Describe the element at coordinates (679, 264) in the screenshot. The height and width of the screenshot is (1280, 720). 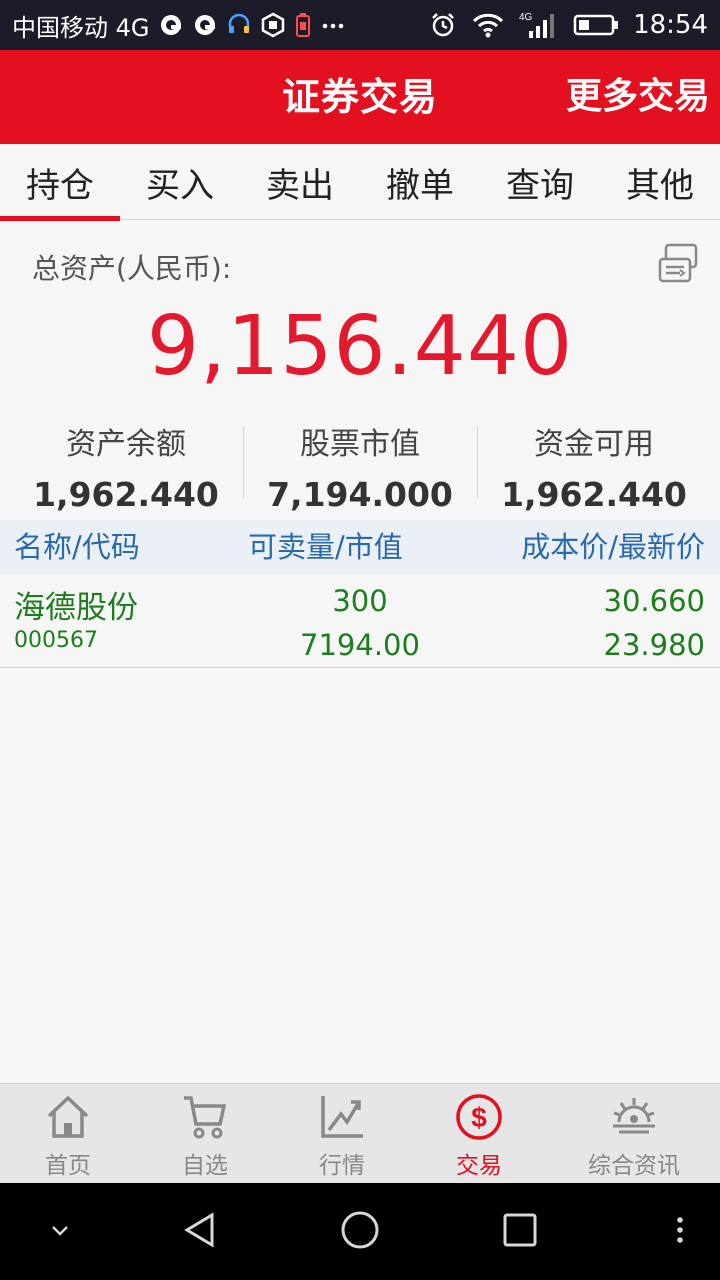
I see `transfer-icon` at that location.